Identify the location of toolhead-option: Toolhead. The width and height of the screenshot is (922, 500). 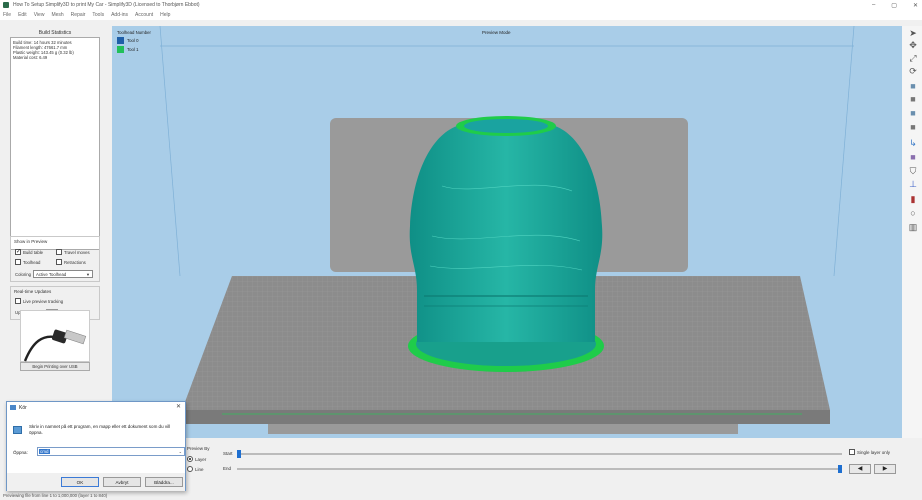
(27, 262).